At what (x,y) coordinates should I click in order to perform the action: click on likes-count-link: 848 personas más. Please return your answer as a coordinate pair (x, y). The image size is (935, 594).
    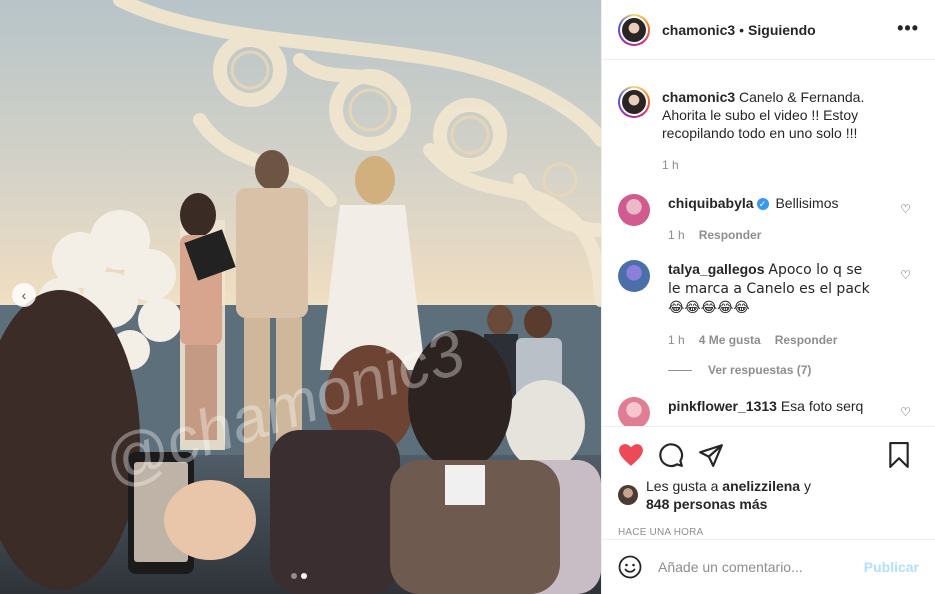
    Looking at the image, I should click on (706, 504).